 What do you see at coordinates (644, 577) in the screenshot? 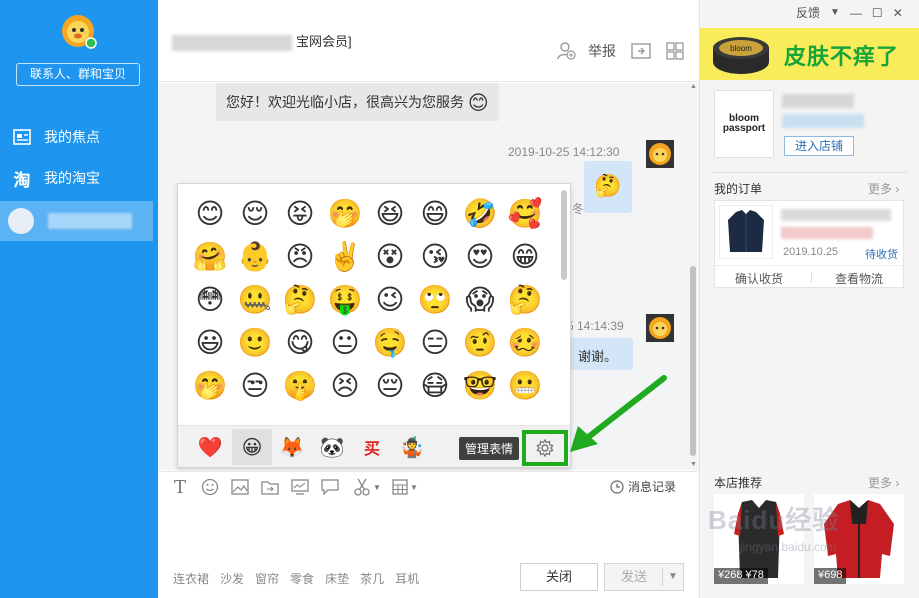
I see `send-button: 发送 ▼` at bounding box center [644, 577].